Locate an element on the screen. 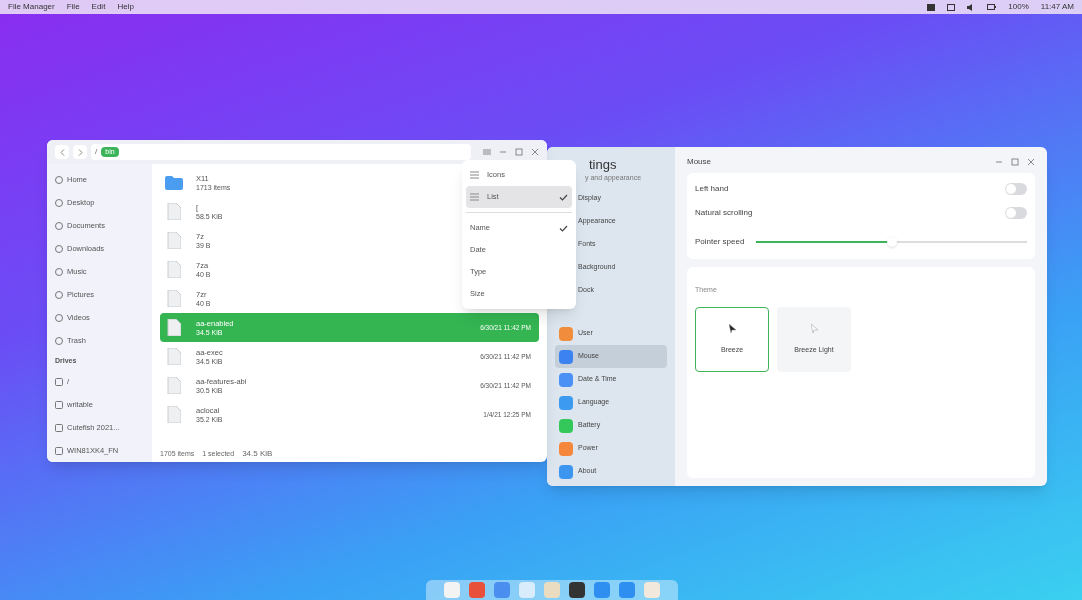 This screenshot has height=600, width=1082. menu-icon is located at coordinates (487, 152).